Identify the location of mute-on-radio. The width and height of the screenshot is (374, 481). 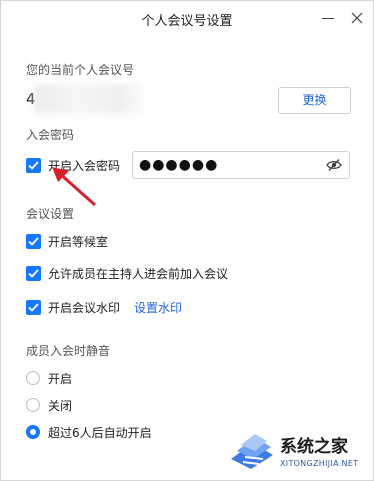
(33, 378).